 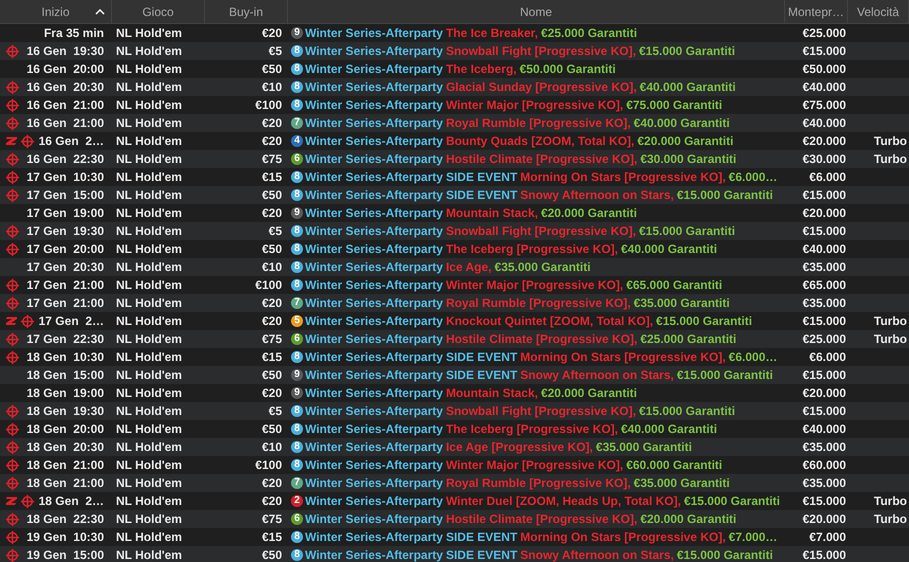 What do you see at coordinates (589, 213) in the screenshot?
I see `guarantee: €20.000 Garantiti` at bounding box center [589, 213].